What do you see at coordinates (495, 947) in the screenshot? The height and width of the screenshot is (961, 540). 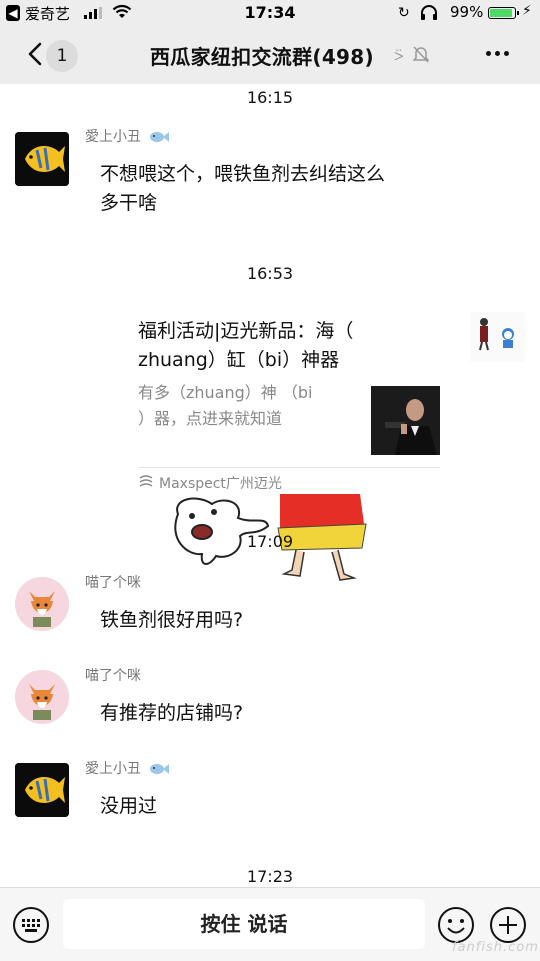 I see `watermark: fanfish.com` at bounding box center [495, 947].